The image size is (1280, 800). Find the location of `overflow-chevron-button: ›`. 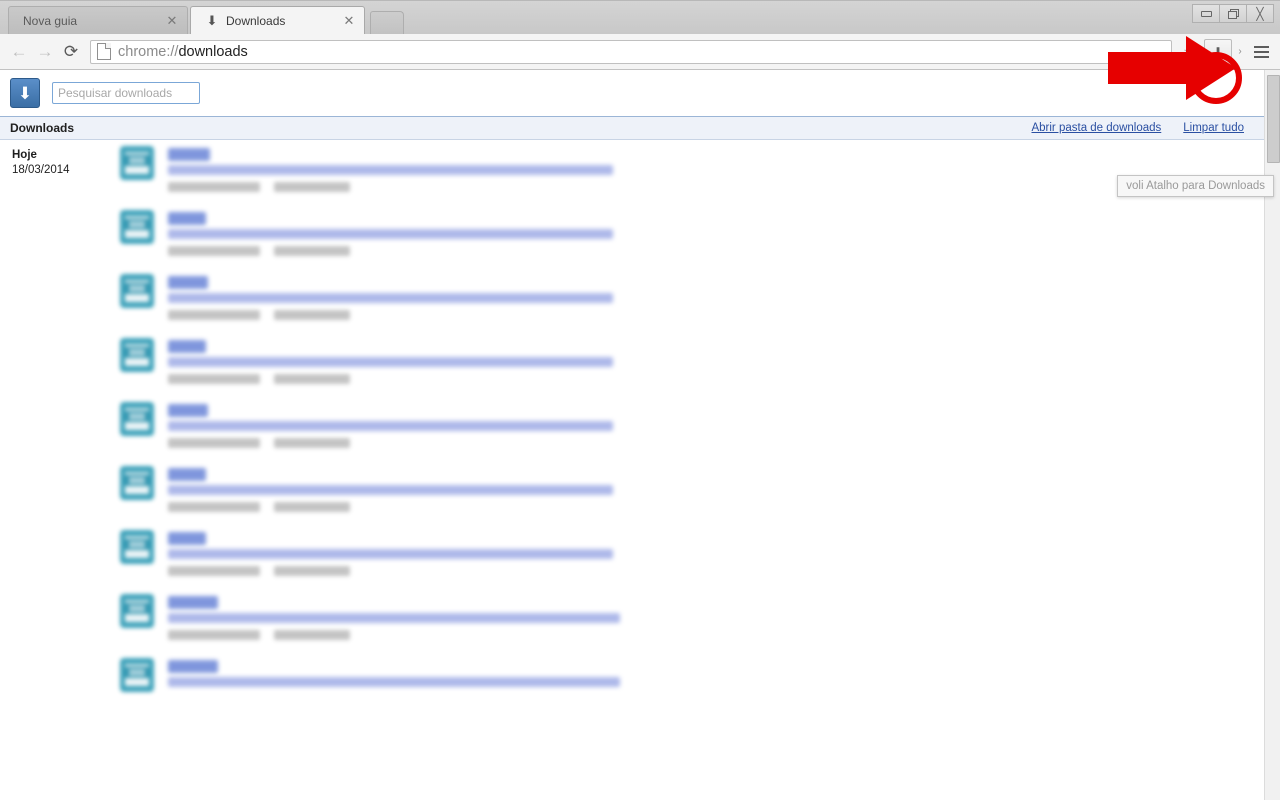

overflow-chevron-button: › is located at coordinates (1240, 51).